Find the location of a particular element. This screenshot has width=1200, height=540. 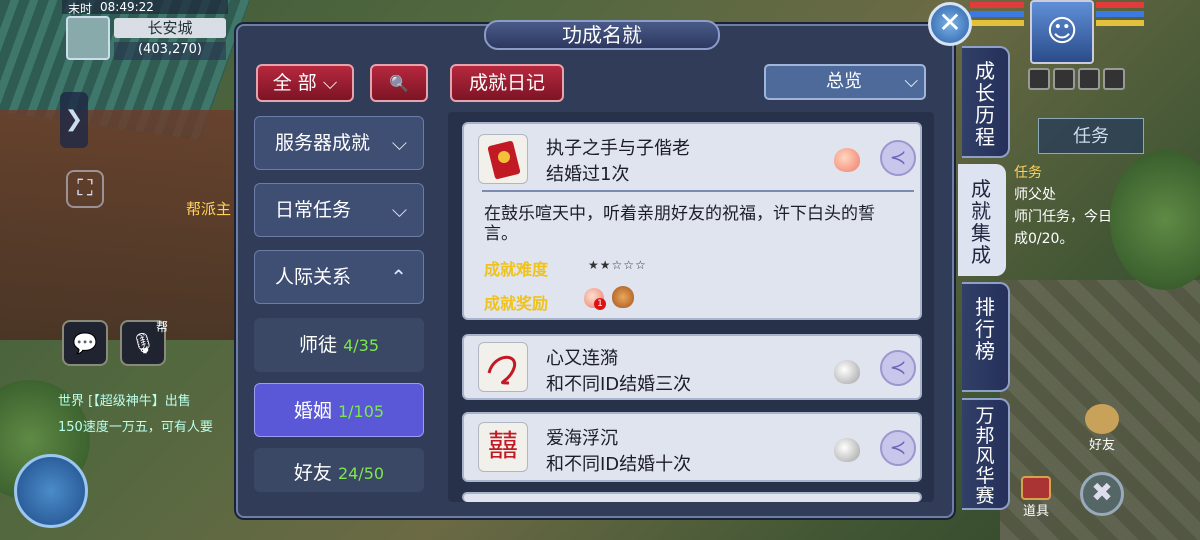

red-envelope-icon is located at coordinates (503, 159).